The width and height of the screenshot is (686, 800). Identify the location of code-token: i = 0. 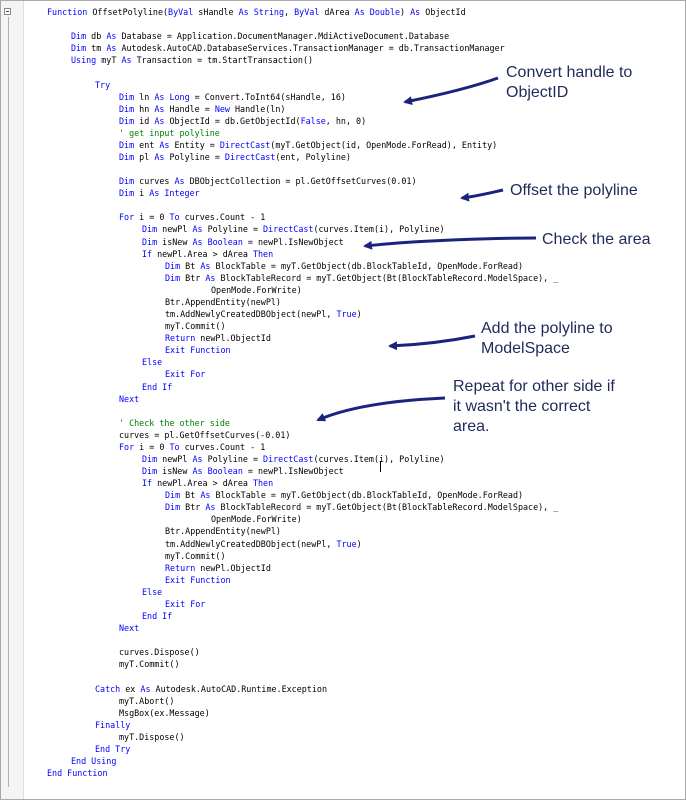
(154, 446).